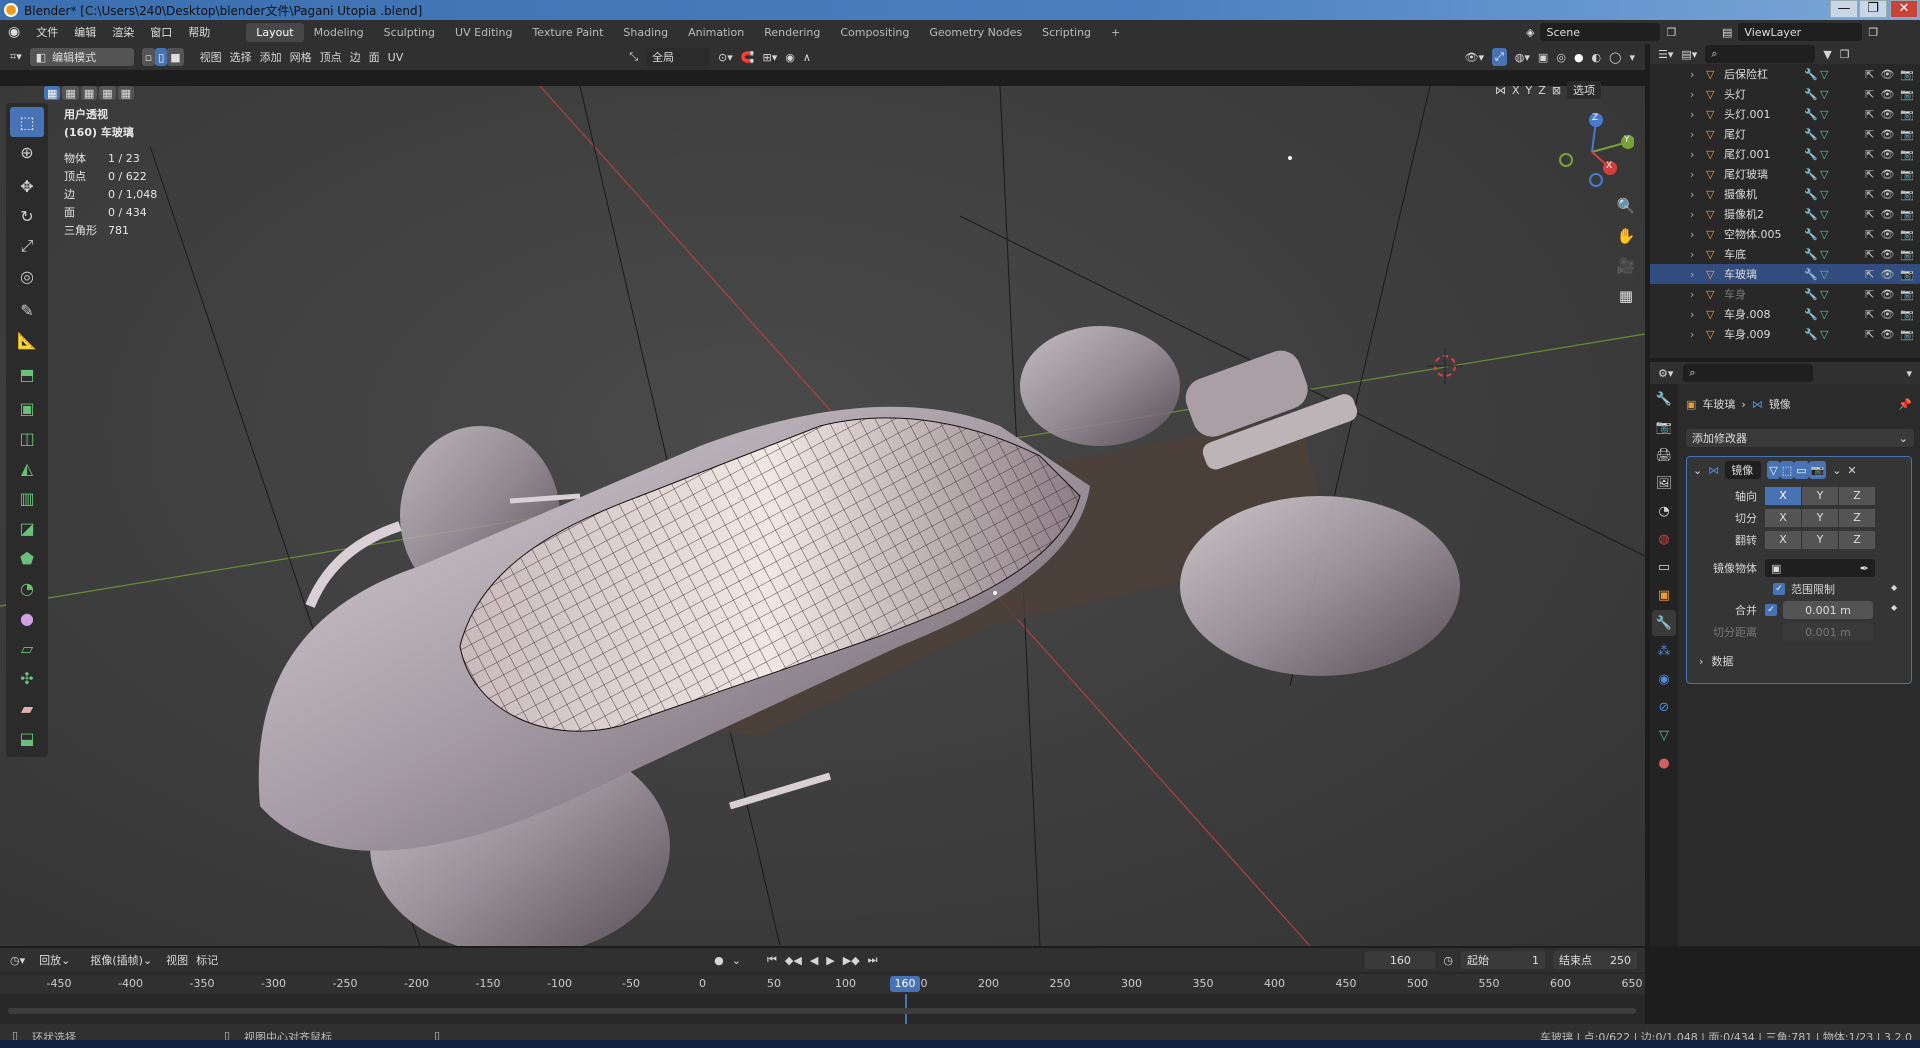 The height and width of the screenshot is (1048, 1920). Describe the element at coordinates (975, 32) in the screenshot. I see `tab-geometry-nodes: Geometry Nodes` at that location.